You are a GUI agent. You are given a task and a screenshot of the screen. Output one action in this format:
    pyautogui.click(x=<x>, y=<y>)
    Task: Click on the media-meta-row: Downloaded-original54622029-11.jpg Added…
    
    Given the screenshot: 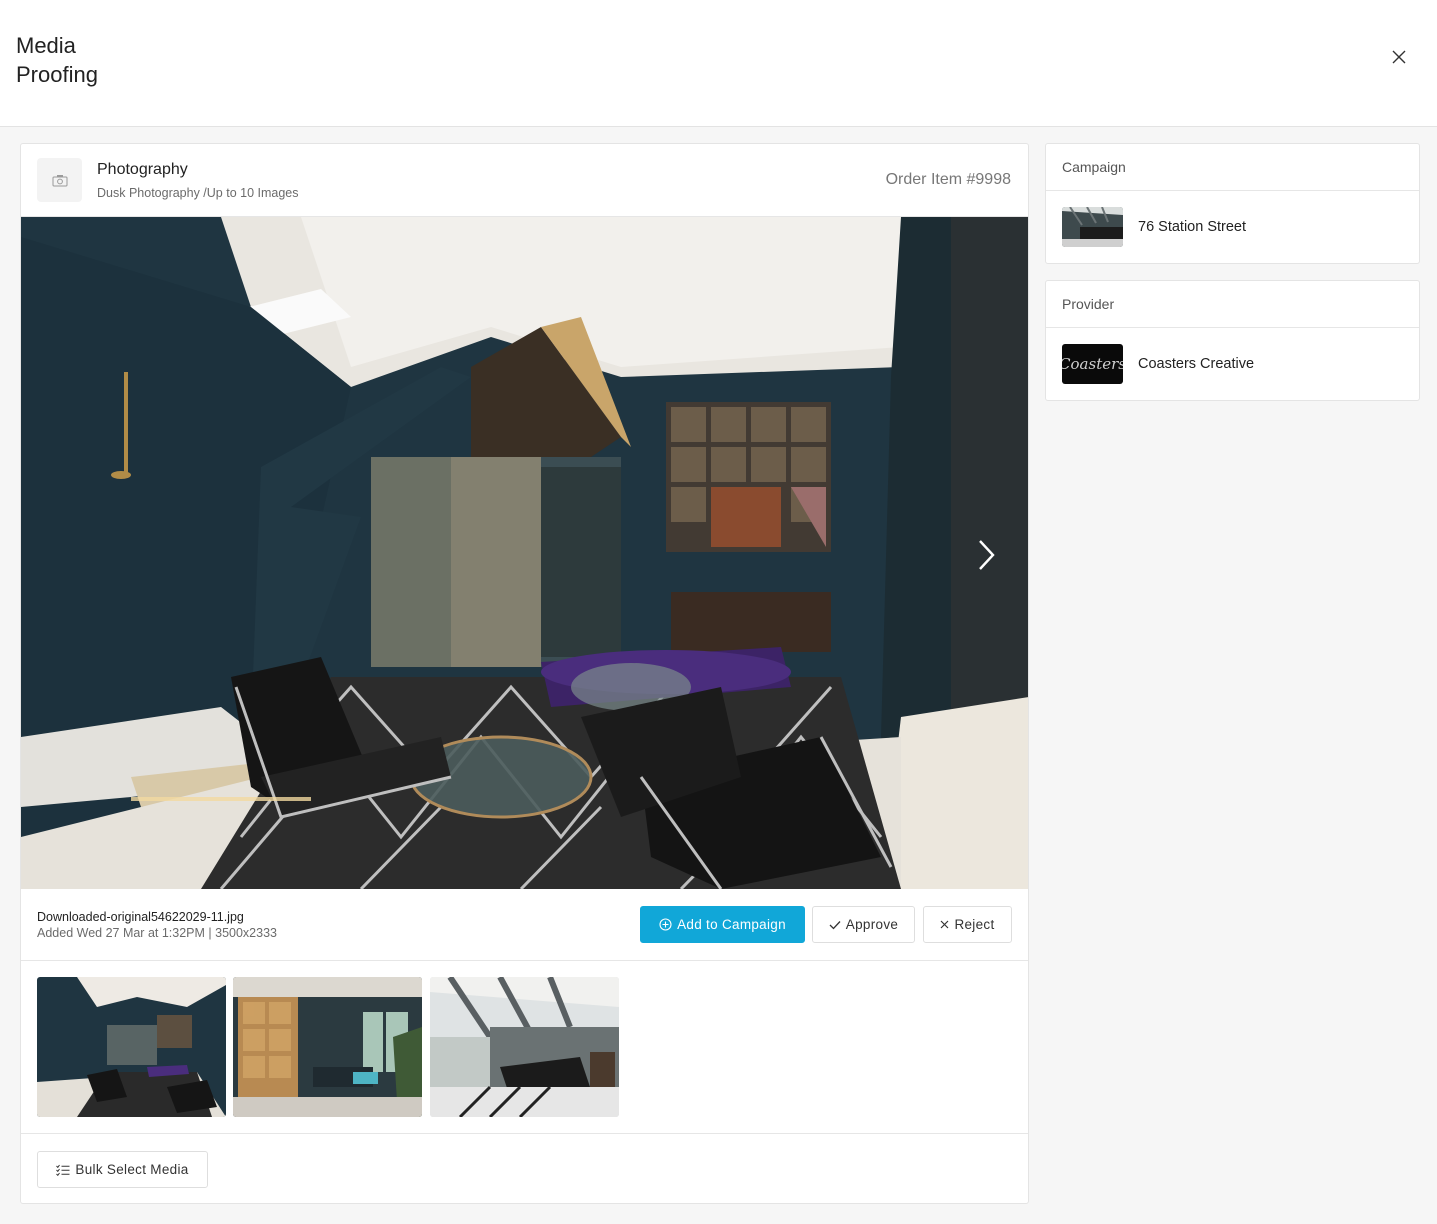 What is the action you would take?
    pyautogui.click(x=524, y=925)
    